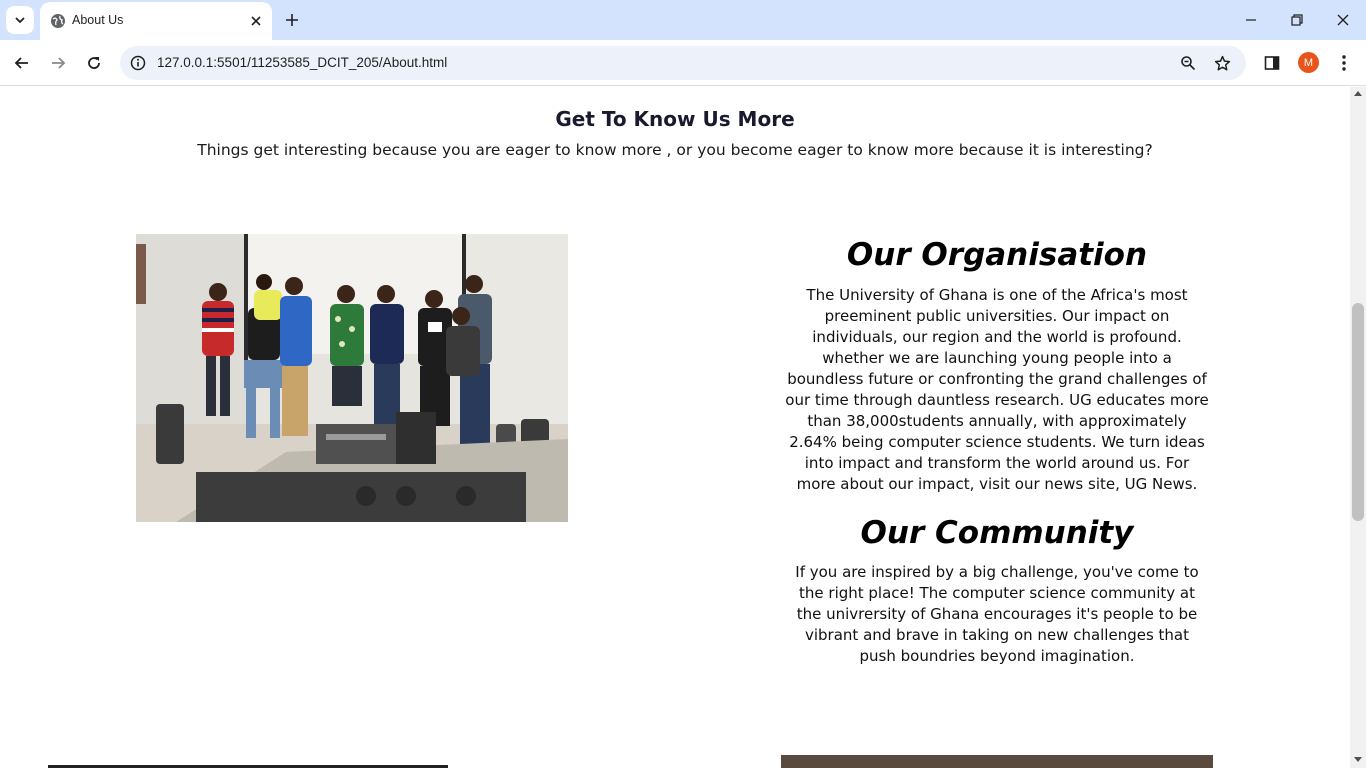 This screenshot has height=768, width=1366. I want to click on back-button, so click(22, 63).